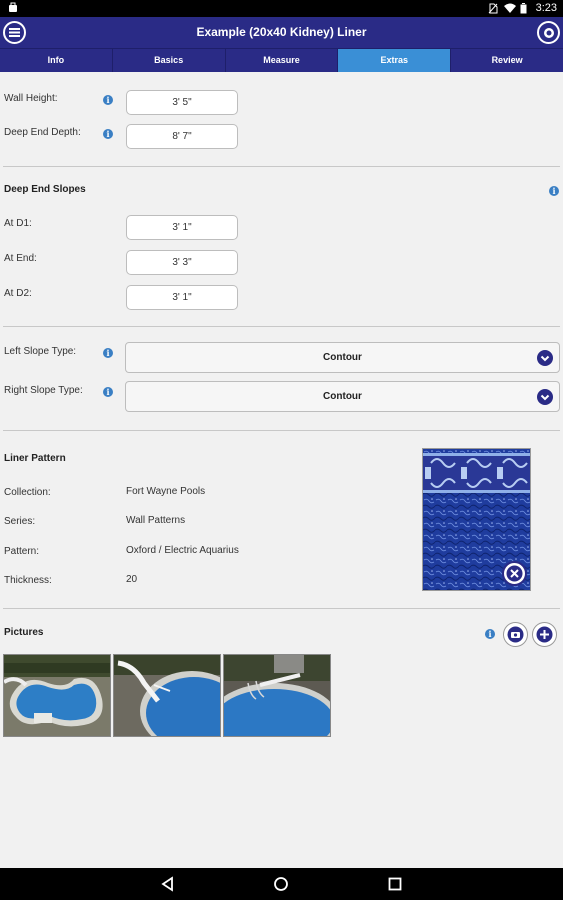 This screenshot has height=900, width=563. I want to click on app-bar: Example (20x40 Kidney) Liner, so click(281, 32).